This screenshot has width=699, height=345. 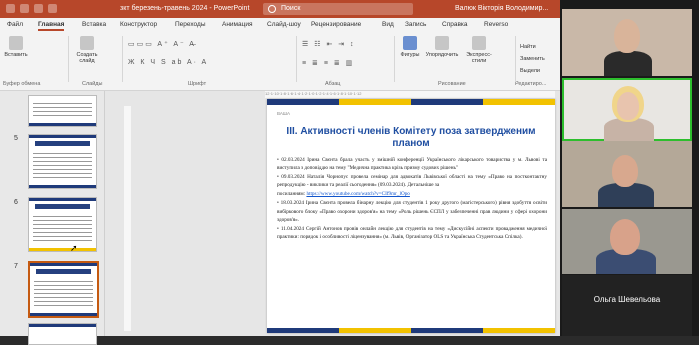 What do you see at coordinates (333, 84) in the screenshot?
I see `group-paragraph: Абзац` at bounding box center [333, 84].